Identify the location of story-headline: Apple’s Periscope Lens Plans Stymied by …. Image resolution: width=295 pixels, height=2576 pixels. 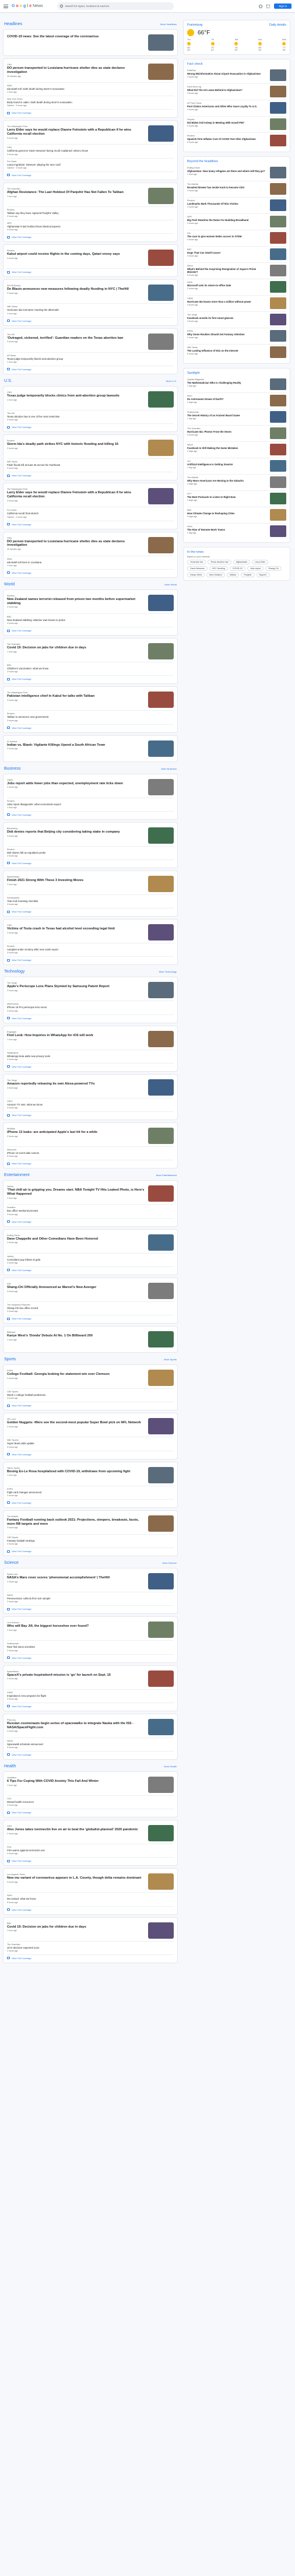
(76, 987).